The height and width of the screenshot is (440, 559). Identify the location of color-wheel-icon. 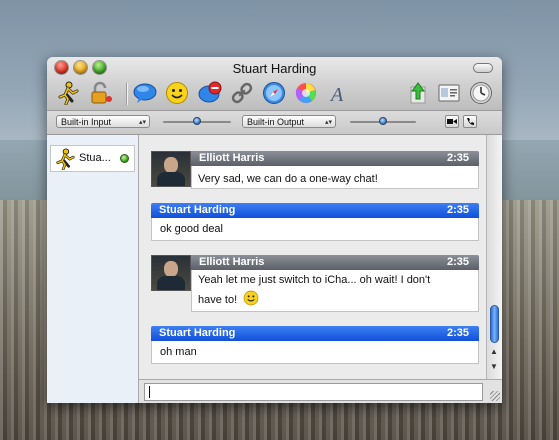
(306, 93).